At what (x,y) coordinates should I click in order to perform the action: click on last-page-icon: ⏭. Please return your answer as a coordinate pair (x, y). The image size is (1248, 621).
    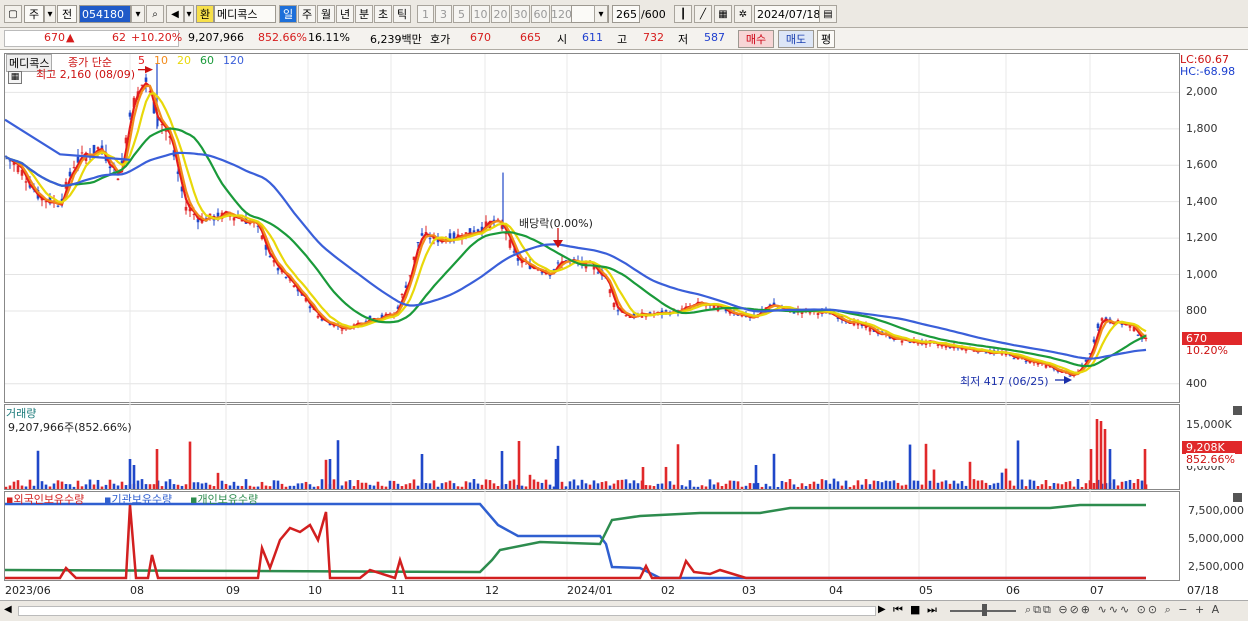
    Looking at the image, I should click on (932, 610).